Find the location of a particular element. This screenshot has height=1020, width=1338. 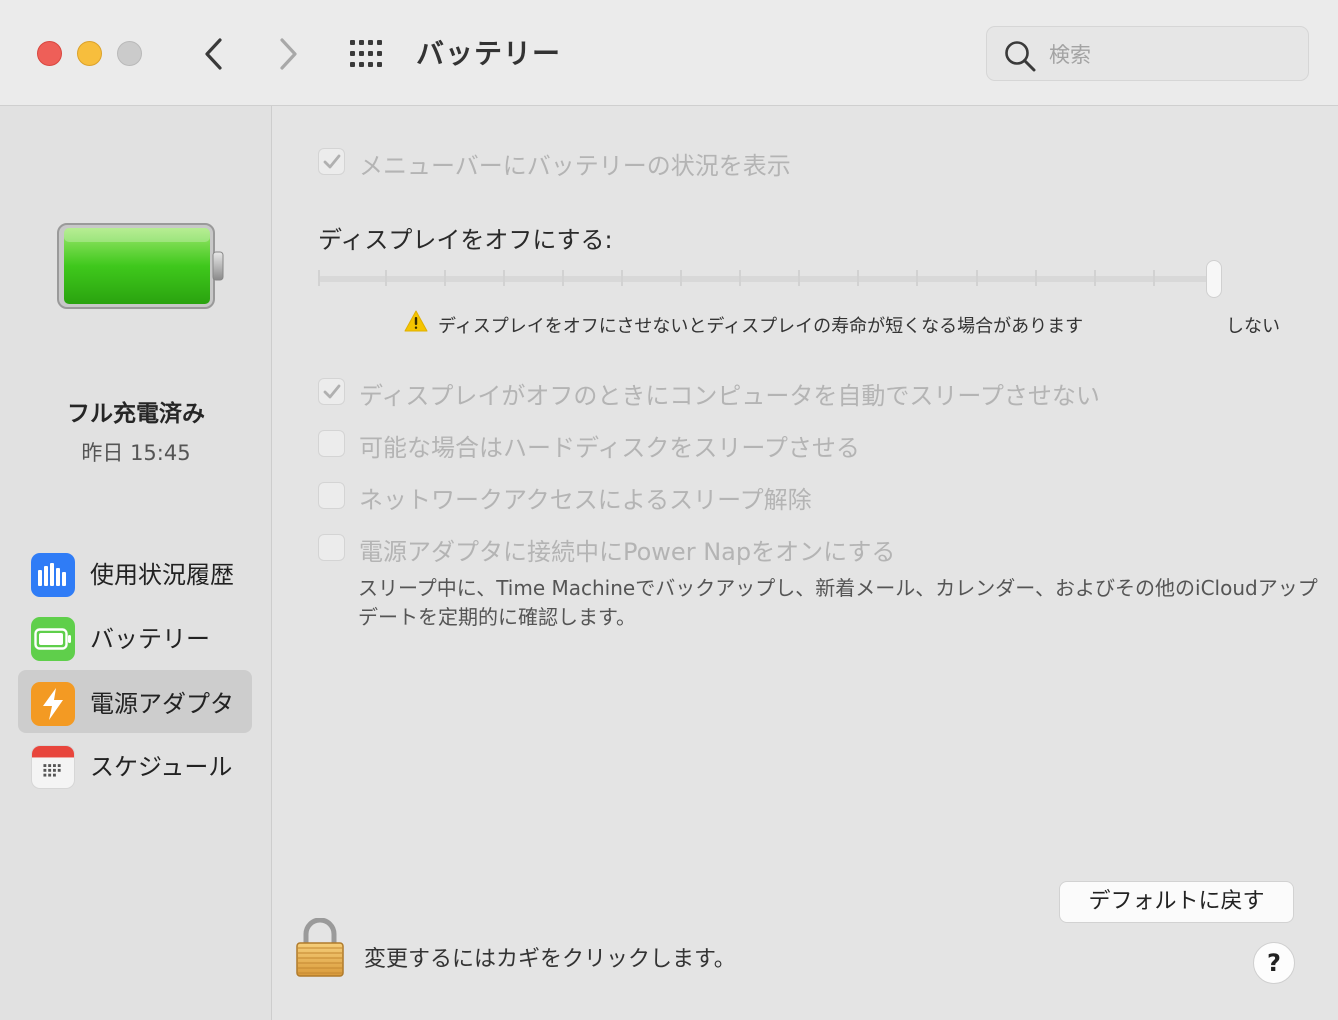

sidebar-item-label: 使用状況履歴 is located at coordinates (162, 575).